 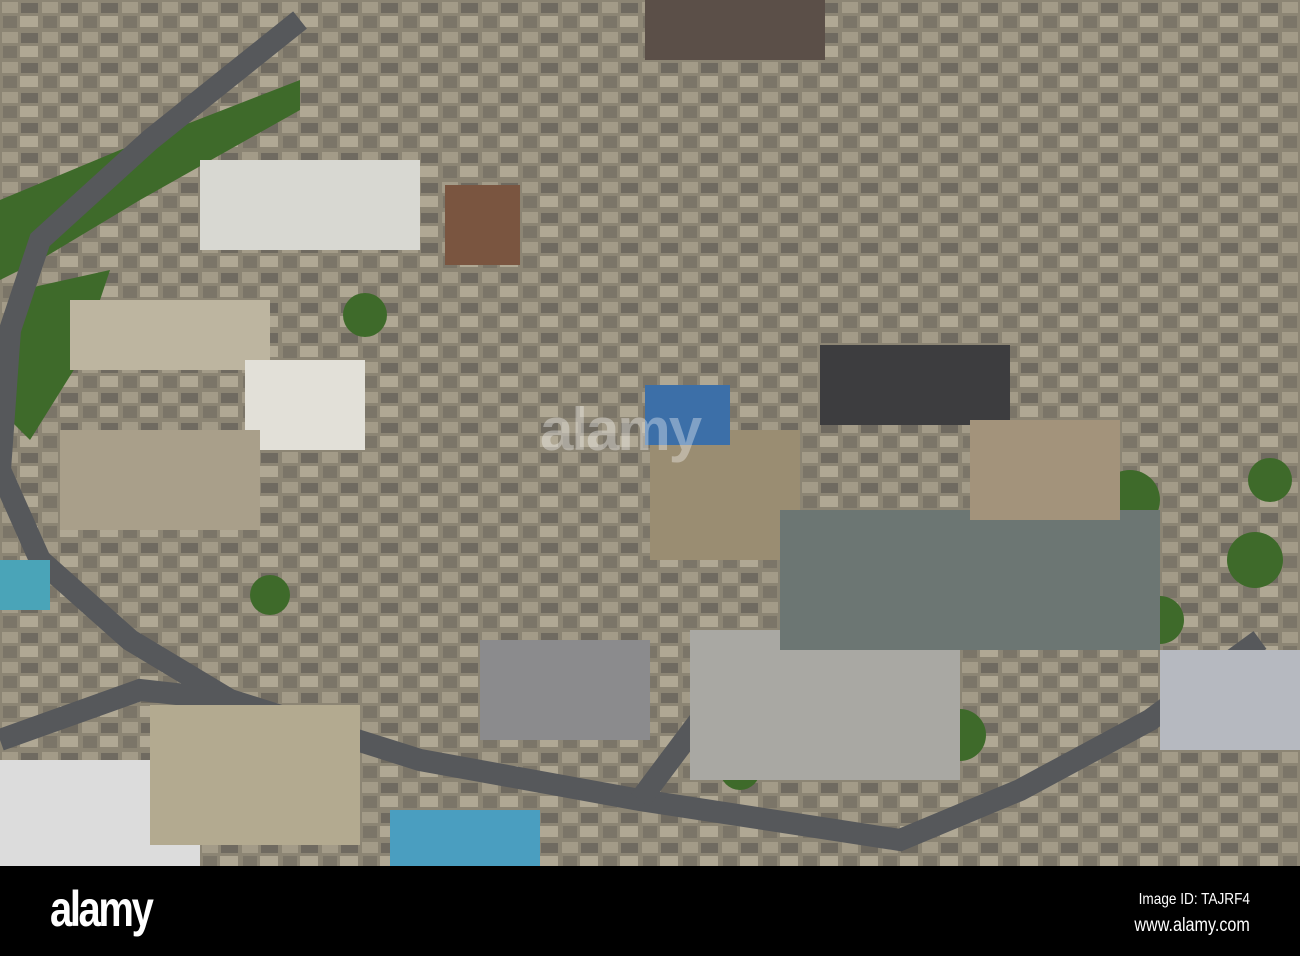 What do you see at coordinates (1192, 926) in the screenshot?
I see `website-link: www.alamy.com` at bounding box center [1192, 926].